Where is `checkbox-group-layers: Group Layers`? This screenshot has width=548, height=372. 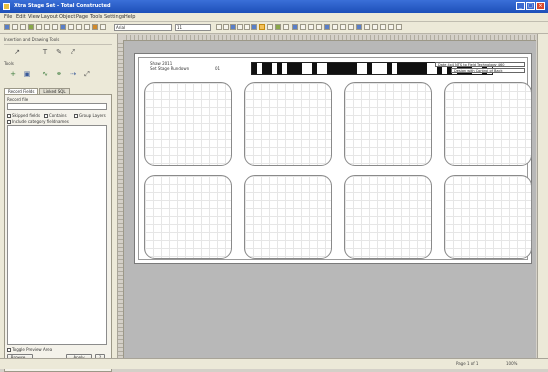
checkbox-group-layers: Group Layers is located at coordinates (90, 115).